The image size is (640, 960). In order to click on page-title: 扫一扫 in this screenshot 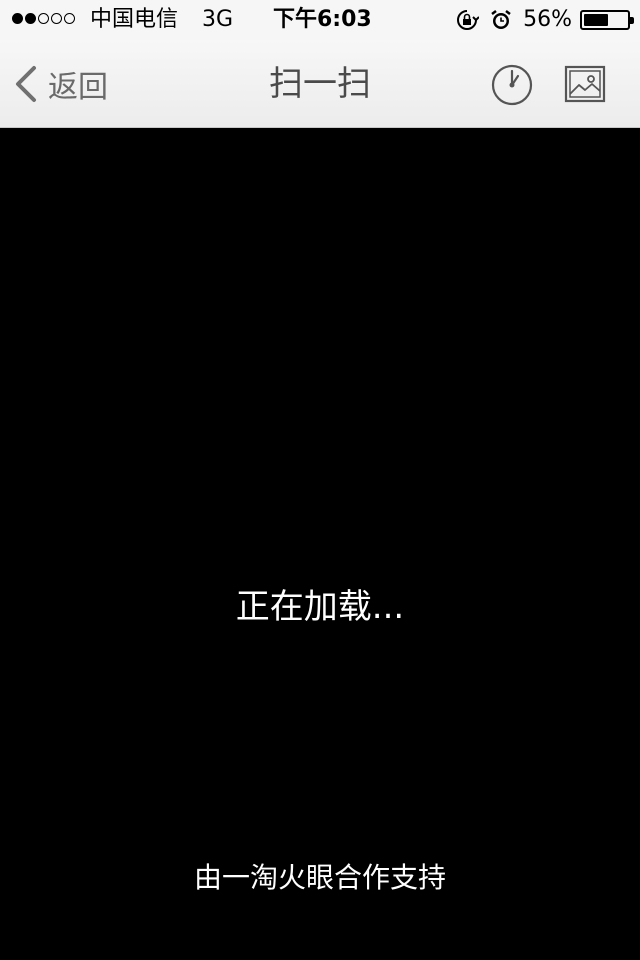, I will do `click(320, 84)`.